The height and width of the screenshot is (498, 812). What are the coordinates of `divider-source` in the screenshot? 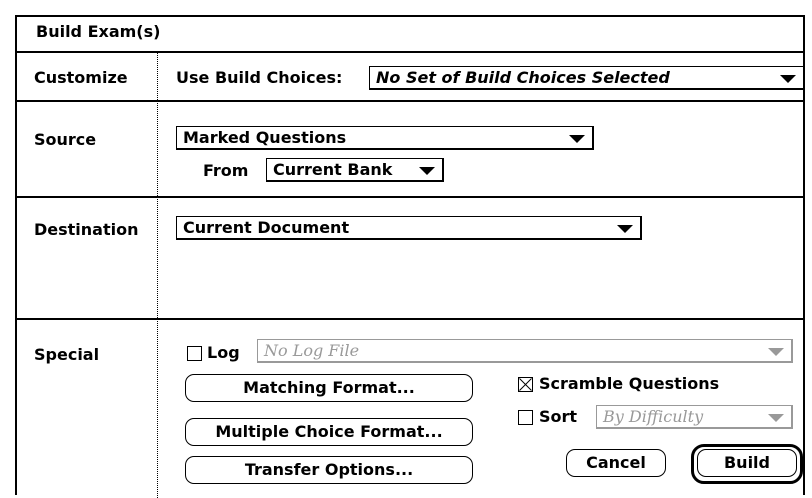 It's located at (411, 197).